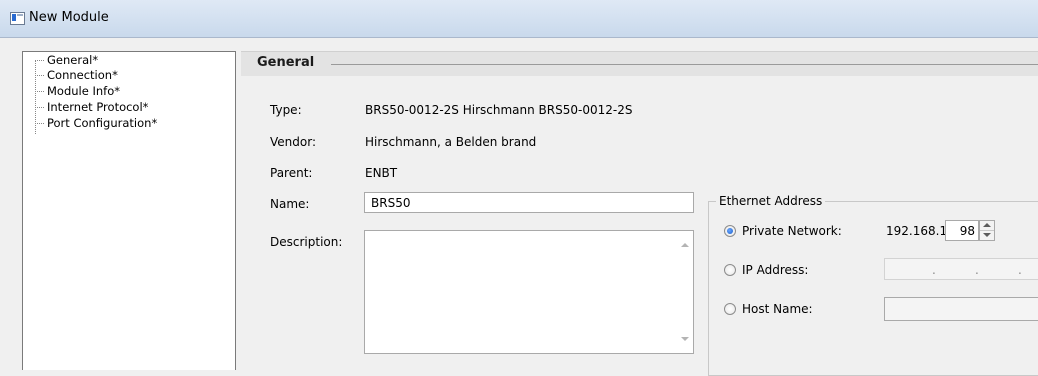 The height and width of the screenshot is (376, 1038). Describe the element at coordinates (519, 19) in the screenshot. I see `title-bar: New Module` at that location.